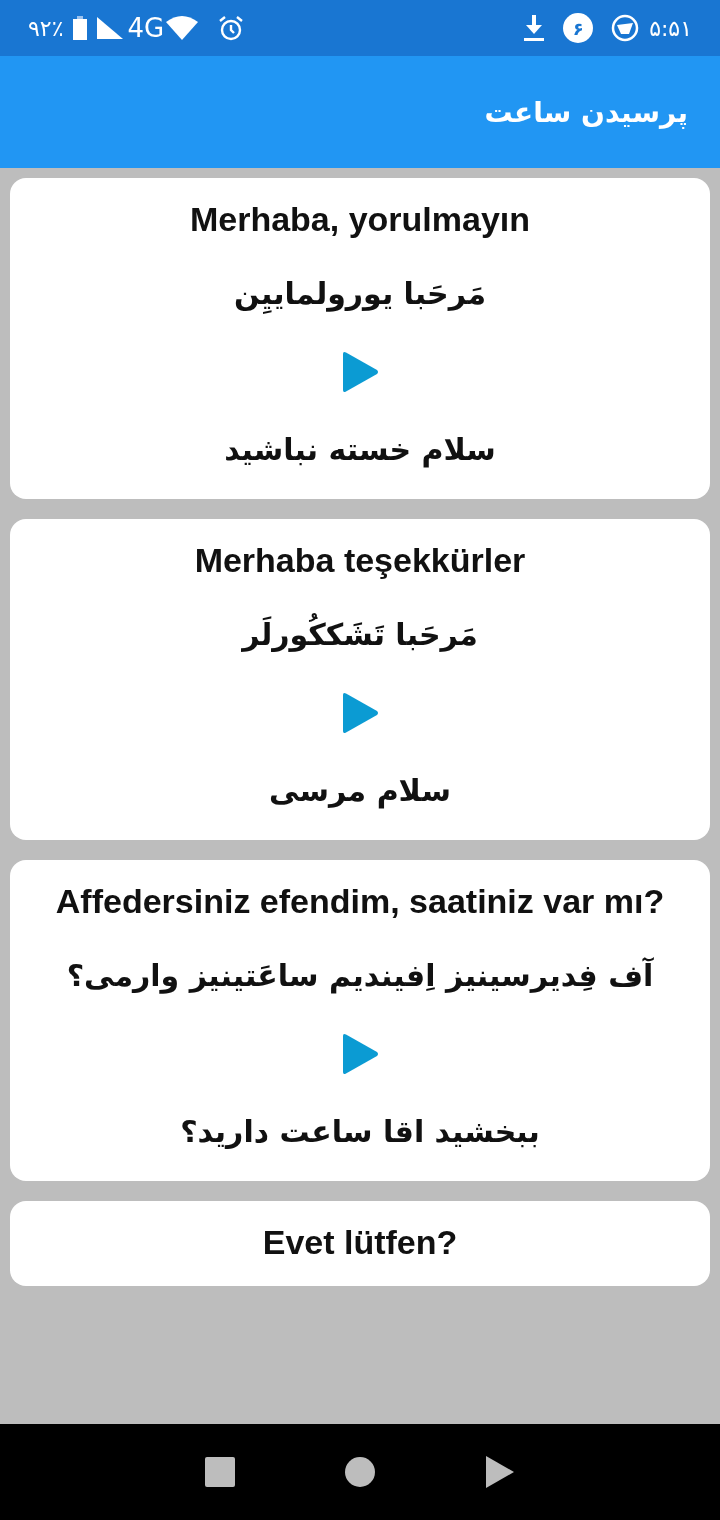  I want to click on battery-icon, so click(80, 28).